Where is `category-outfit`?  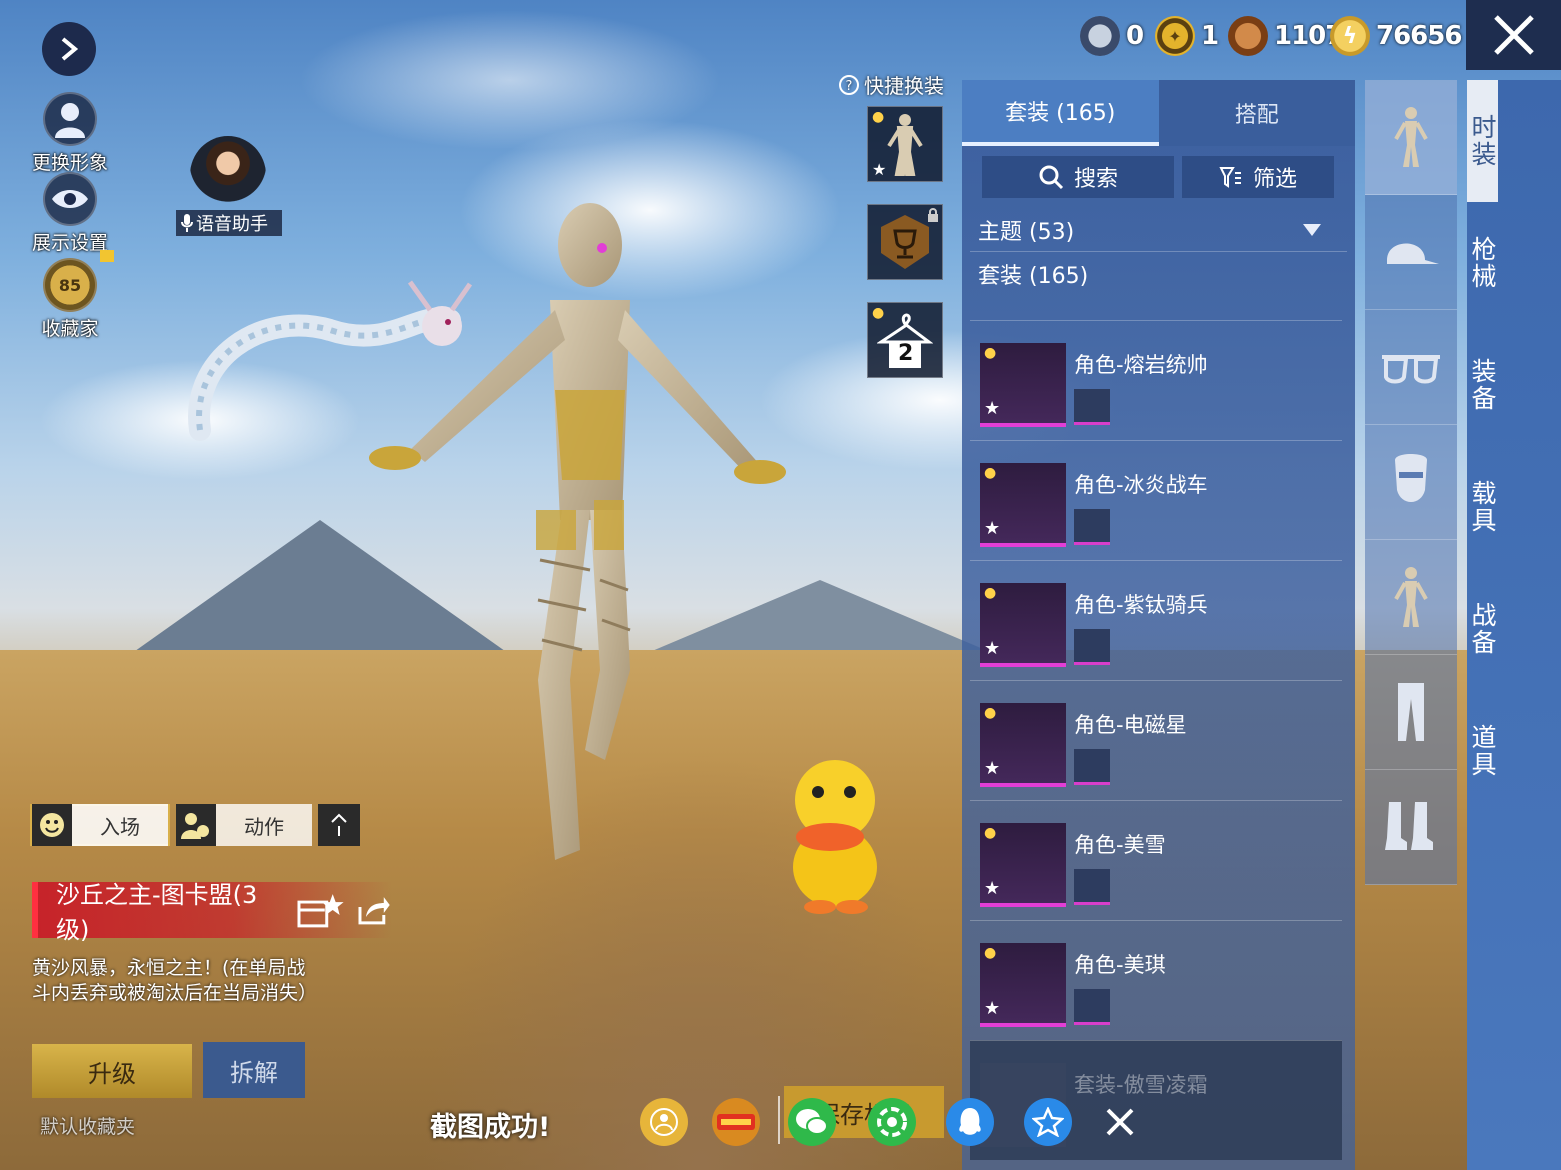 category-outfit is located at coordinates (1411, 137).